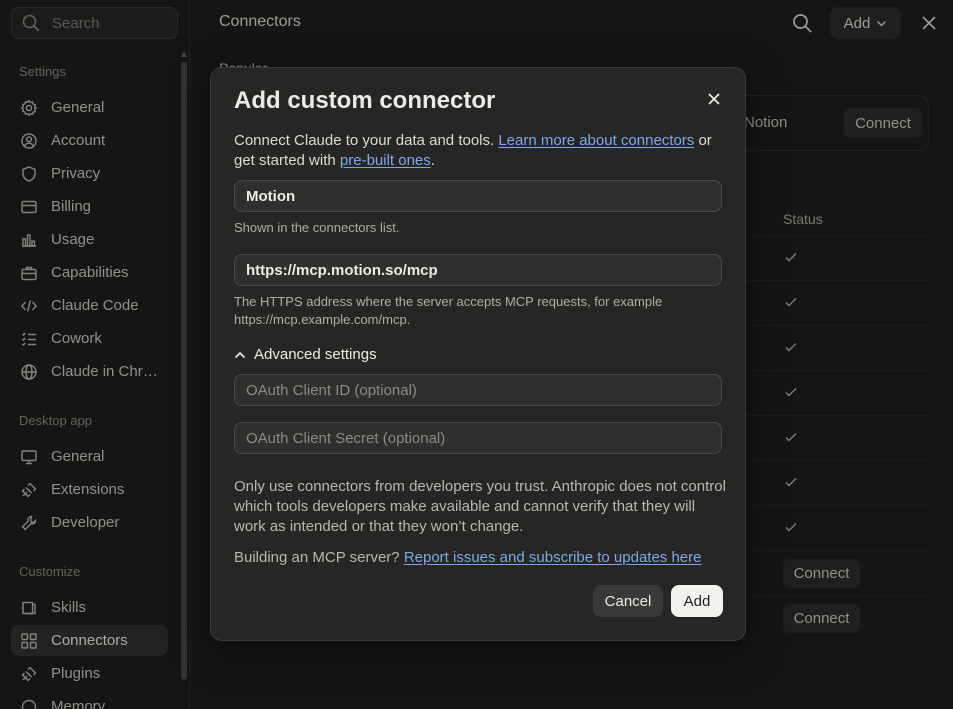  What do you see at coordinates (478, 390) in the screenshot?
I see `oauth-client-id-field` at bounding box center [478, 390].